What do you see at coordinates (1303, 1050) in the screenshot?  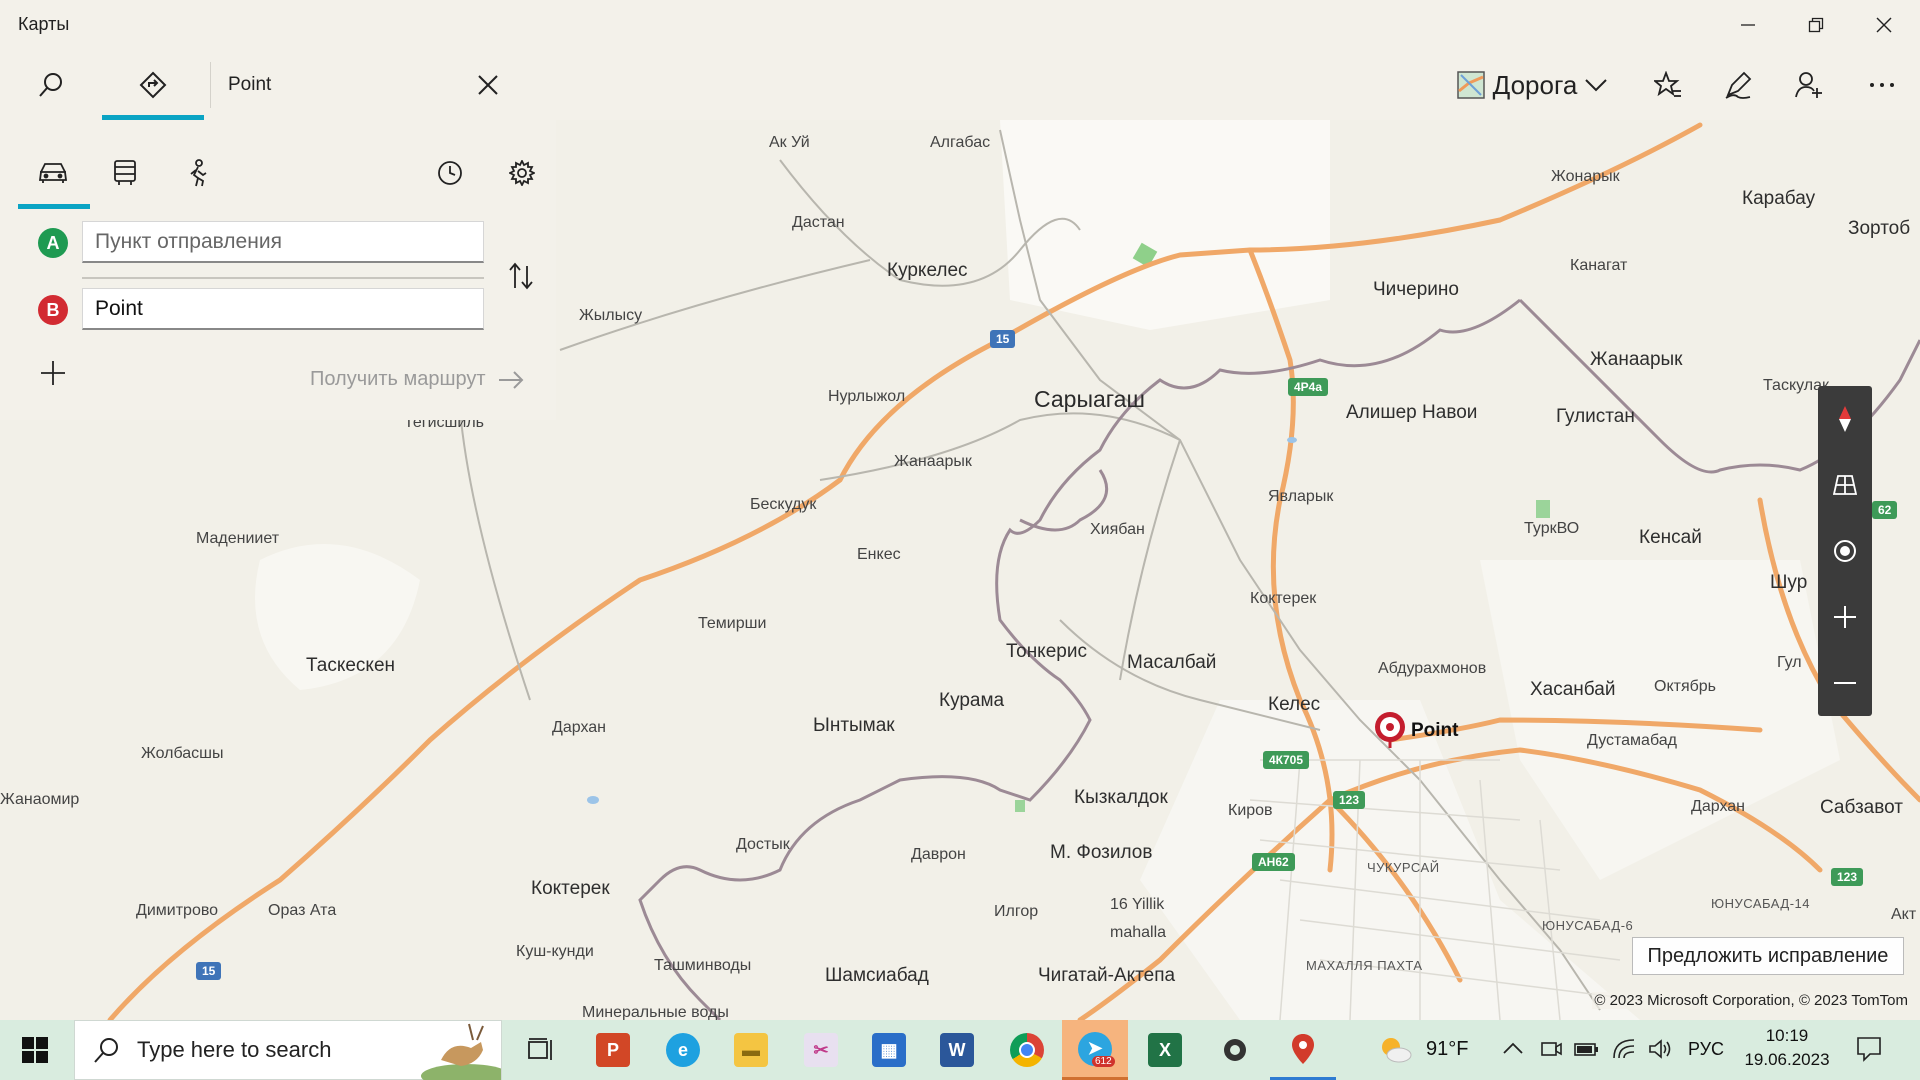 I see `maps-taskbar-button` at bounding box center [1303, 1050].